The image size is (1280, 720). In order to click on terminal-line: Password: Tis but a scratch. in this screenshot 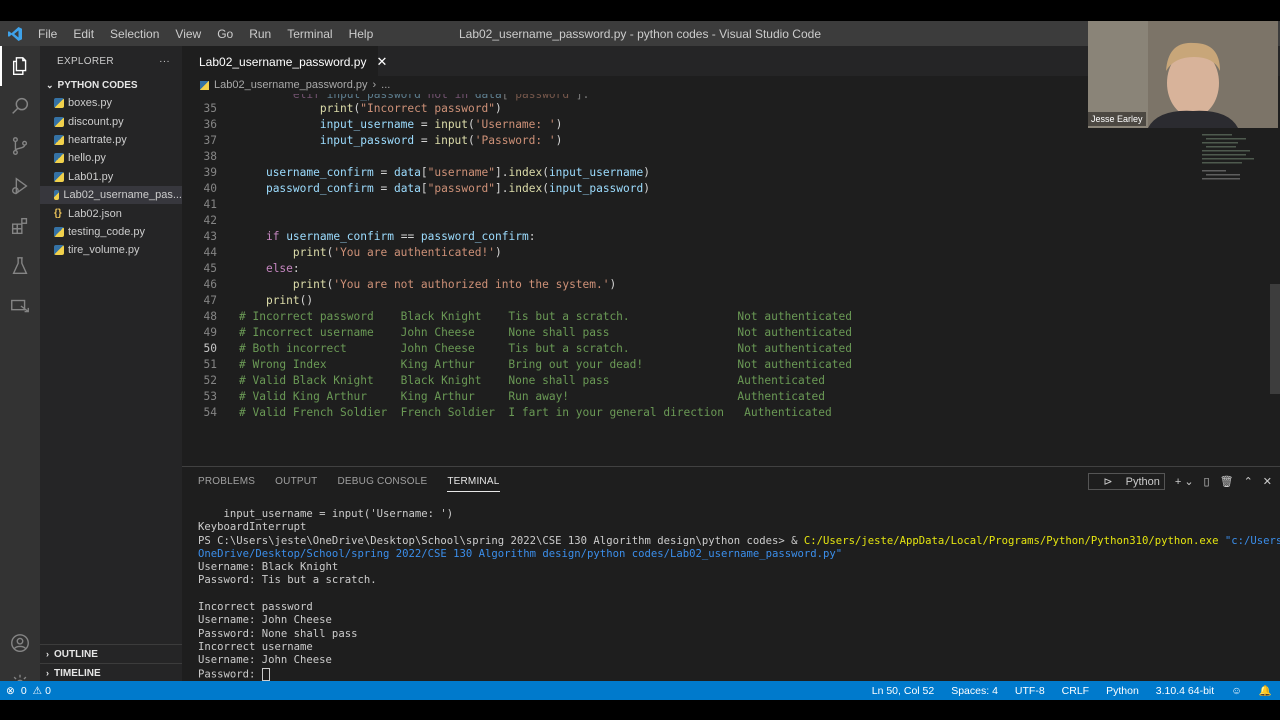, I will do `click(287, 580)`.